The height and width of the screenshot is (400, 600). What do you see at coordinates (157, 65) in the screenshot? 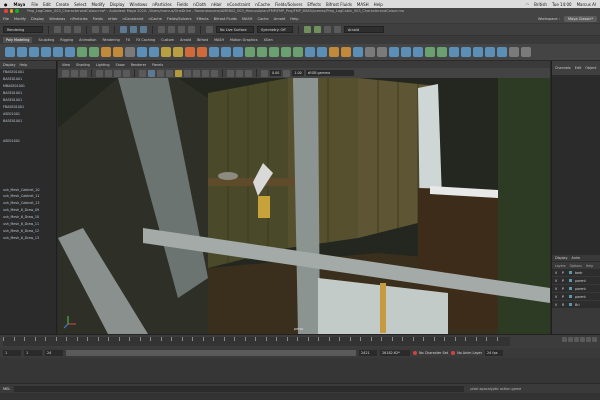
I see `viewport-menu-5: Panels` at bounding box center [157, 65].